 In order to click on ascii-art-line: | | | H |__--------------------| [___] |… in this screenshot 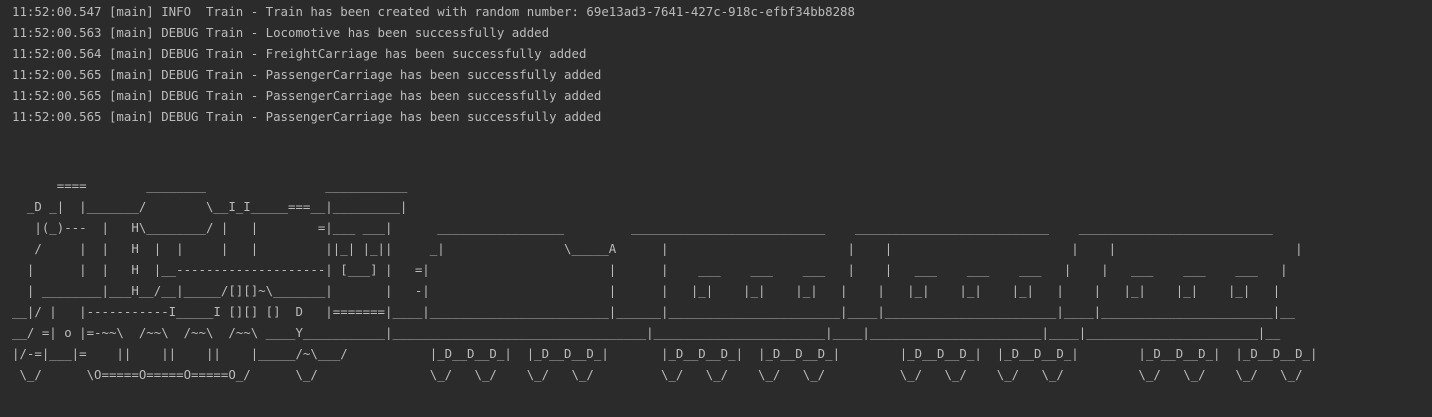, I will do `click(650, 269)`.